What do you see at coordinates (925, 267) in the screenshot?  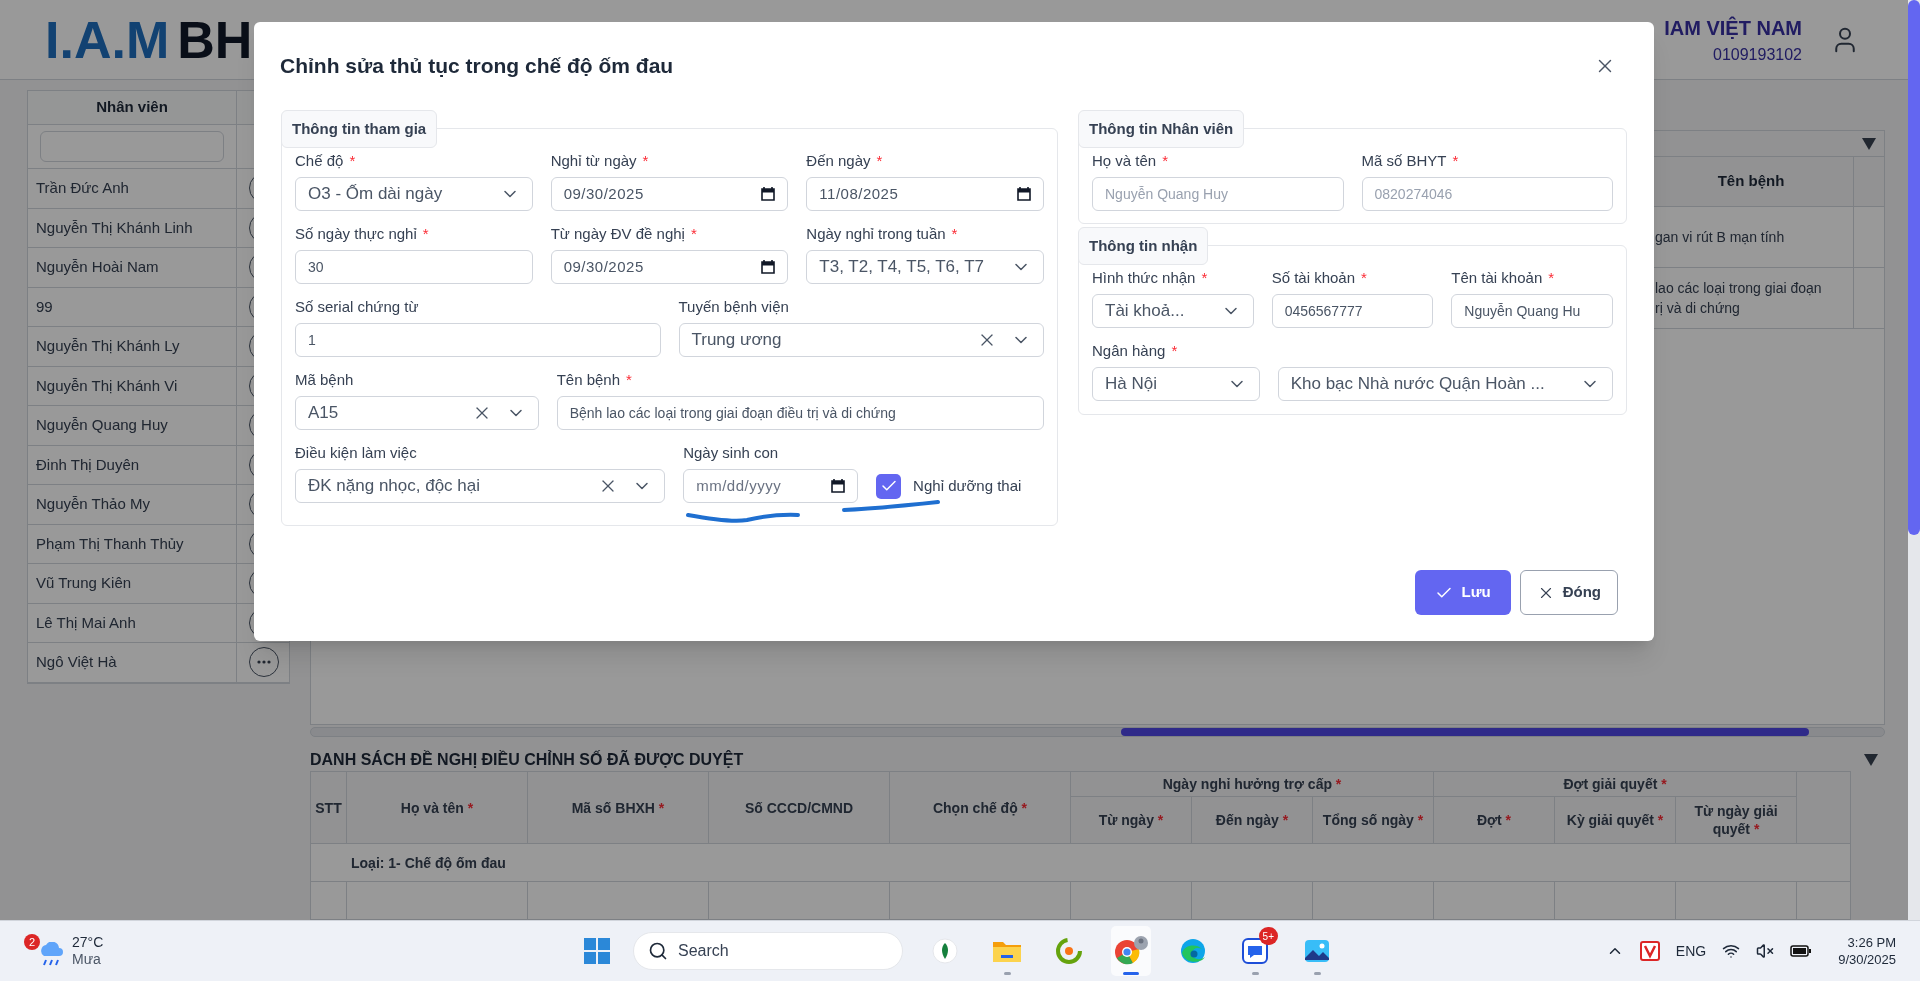 I see `dropdown: T3, T2, T4, T5, T6, T7` at bounding box center [925, 267].